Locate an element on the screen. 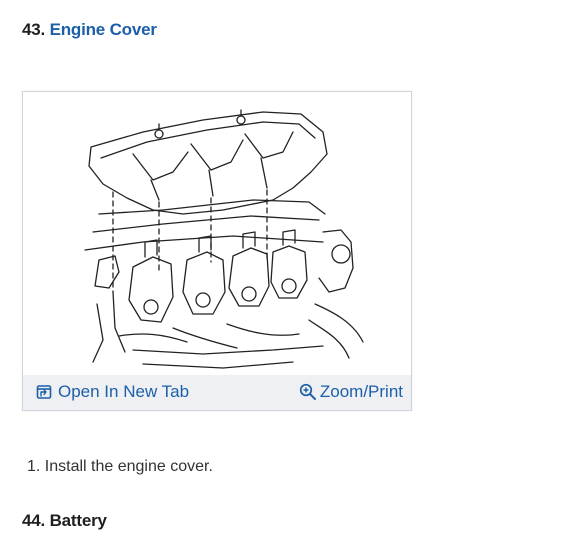 The image size is (581, 542). step-heading-battery: 44. Battery is located at coordinates (64, 521).